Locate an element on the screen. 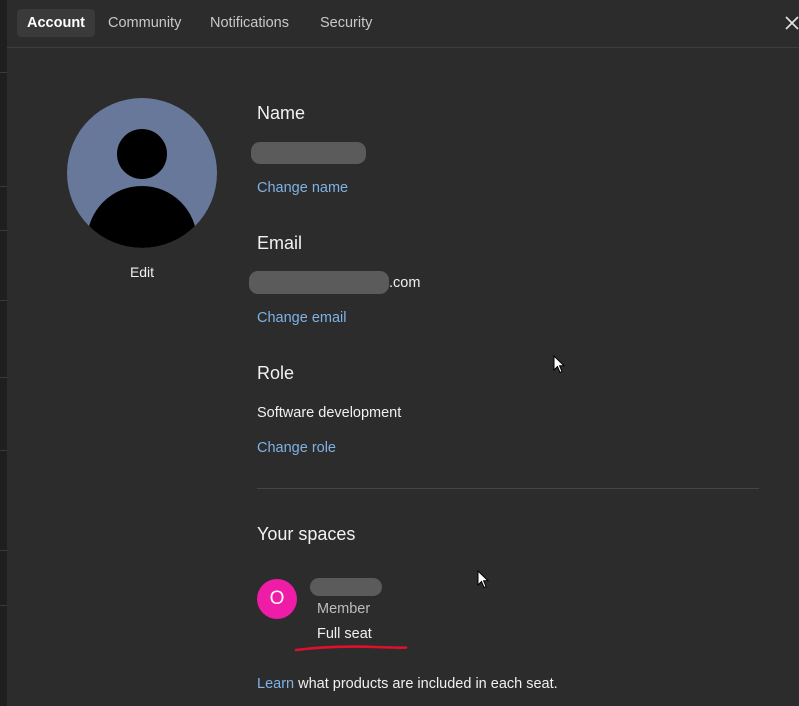 The height and width of the screenshot is (706, 799). change-name-link: Change name is located at coordinates (302, 188).